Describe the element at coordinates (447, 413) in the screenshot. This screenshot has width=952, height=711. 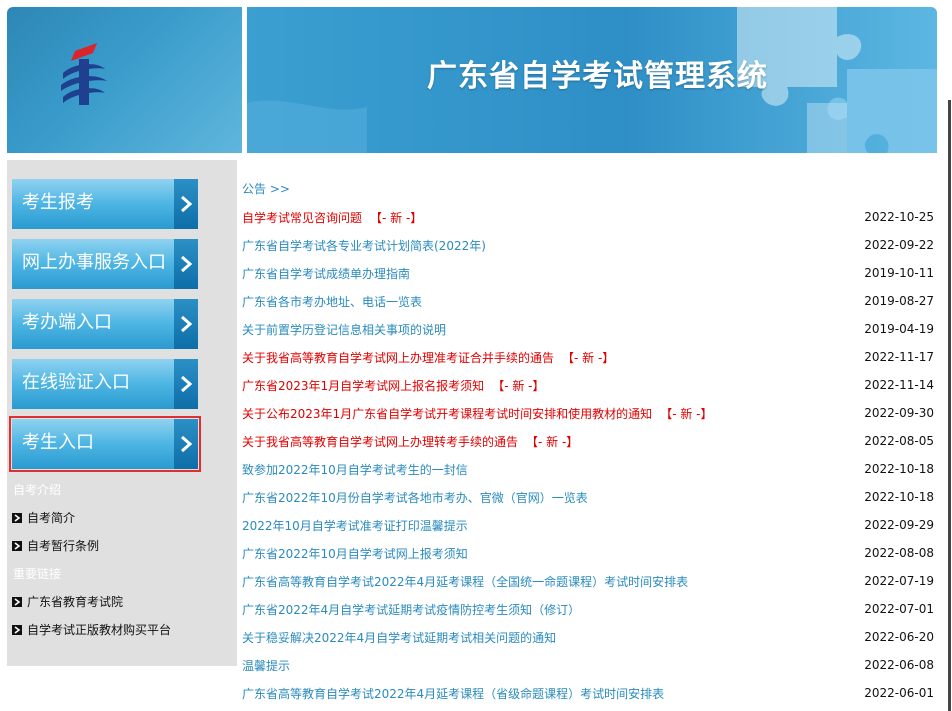
I see `notice-title-text: 关于公布2023年1月广东省自学考试开考课程考试时间安排和使用教材的通知` at that location.